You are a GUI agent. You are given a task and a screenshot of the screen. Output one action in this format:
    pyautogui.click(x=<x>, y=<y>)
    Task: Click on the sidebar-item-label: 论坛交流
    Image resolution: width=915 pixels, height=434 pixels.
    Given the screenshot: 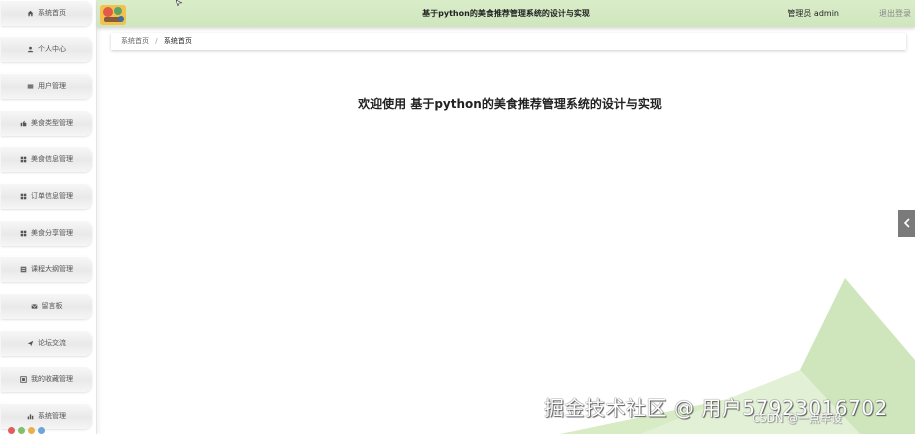 What is the action you would take?
    pyautogui.click(x=52, y=343)
    